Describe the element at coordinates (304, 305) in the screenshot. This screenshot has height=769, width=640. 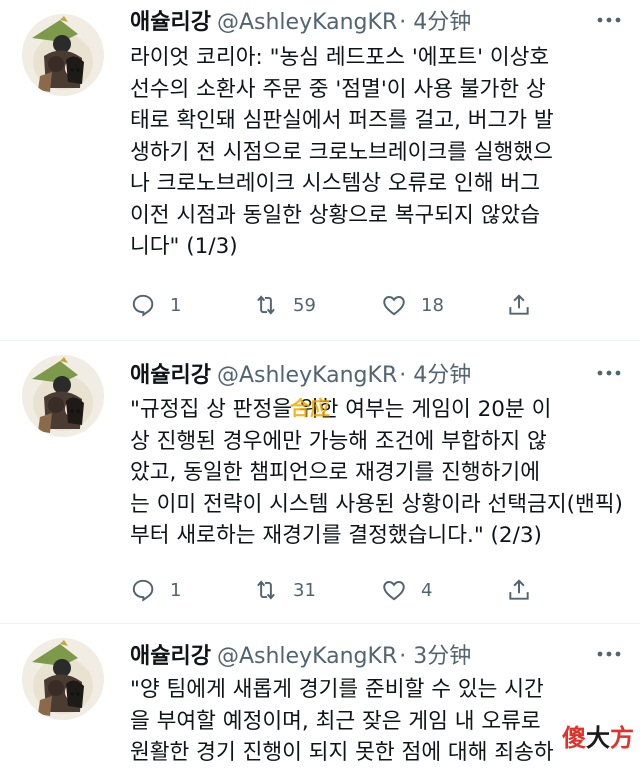
I see `retweet-count: 59` at that location.